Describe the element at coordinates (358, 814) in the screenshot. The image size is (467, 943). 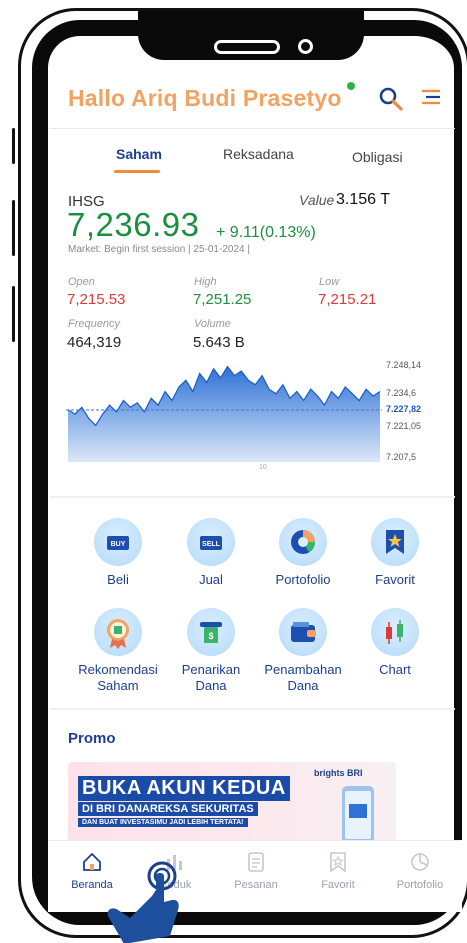
I see `phone-illustration-icon` at that location.